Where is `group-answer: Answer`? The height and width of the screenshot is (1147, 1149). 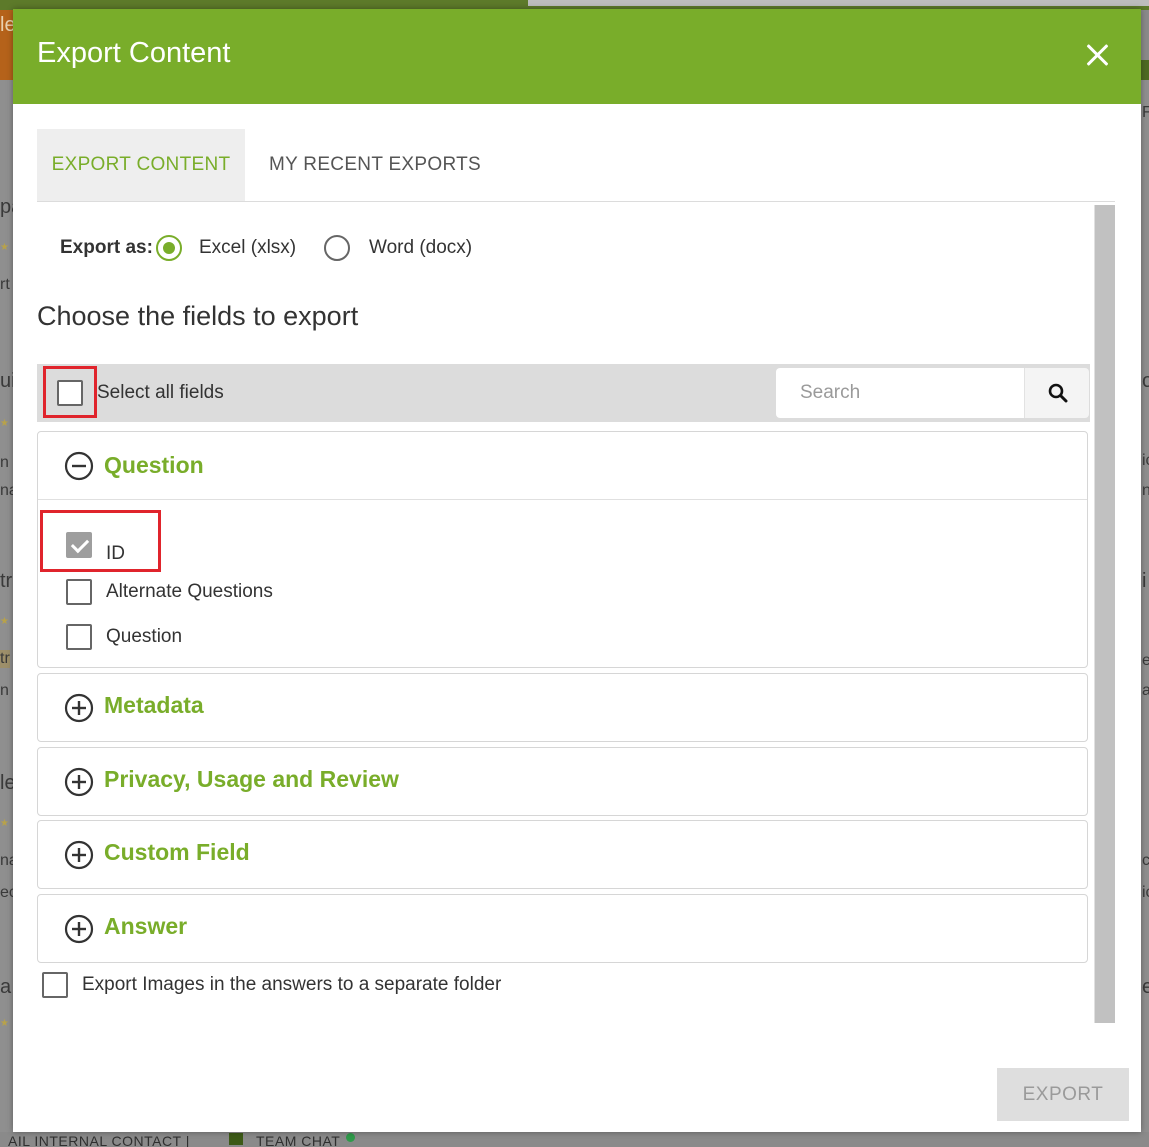 group-answer: Answer is located at coordinates (562, 928).